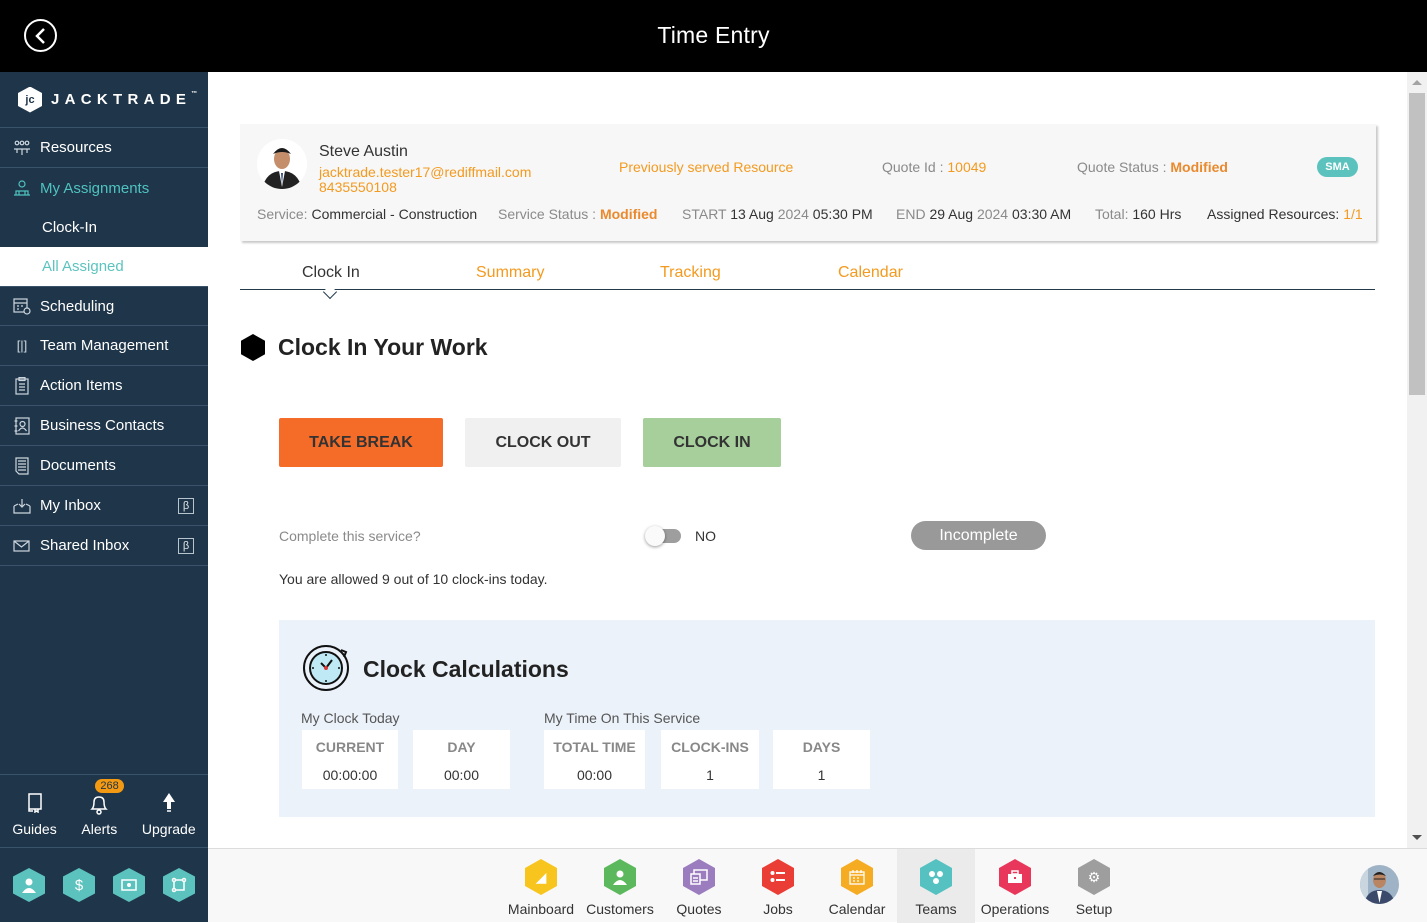  What do you see at coordinates (1152, 167) in the screenshot?
I see `quote-status: Quote Status : Modified` at bounding box center [1152, 167].